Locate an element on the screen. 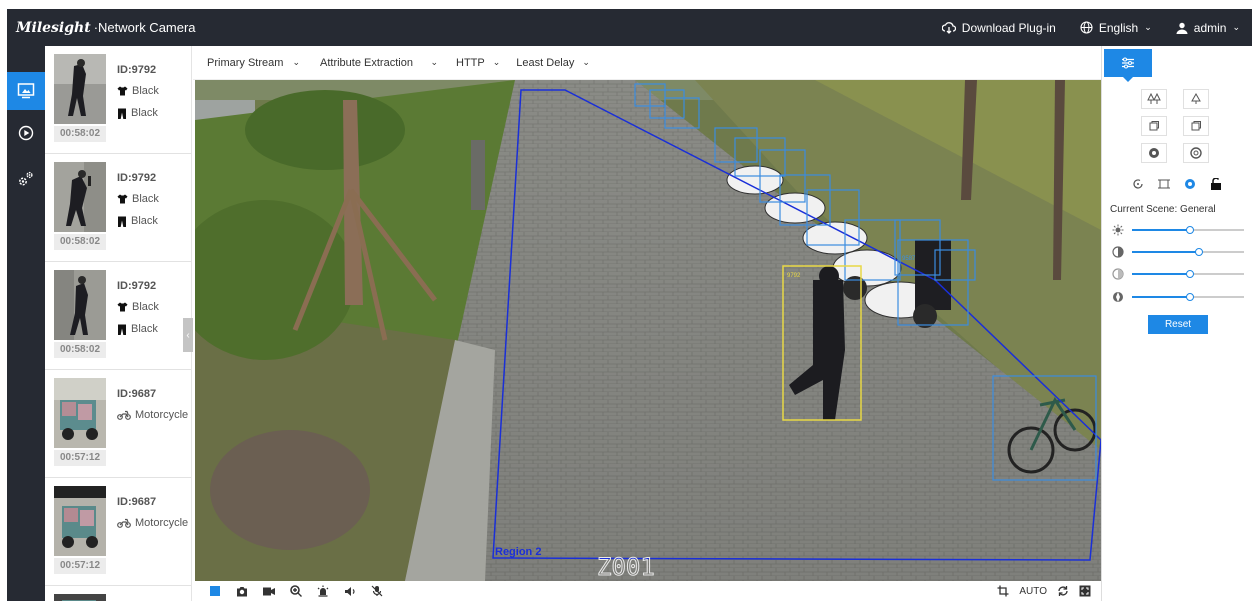 This screenshot has height=601, width=1252. protocol-select: HTTP ⌄ is located at coordinates (478, 63).